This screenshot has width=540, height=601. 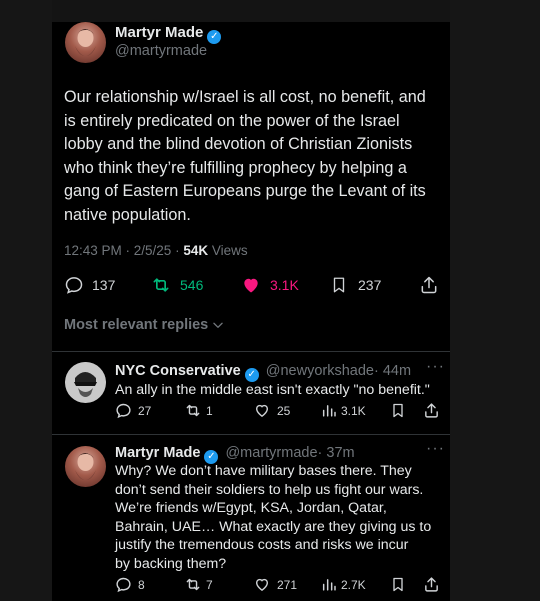 I want to click on sort-label: Most relevant replies, so click(x=136, y=325).